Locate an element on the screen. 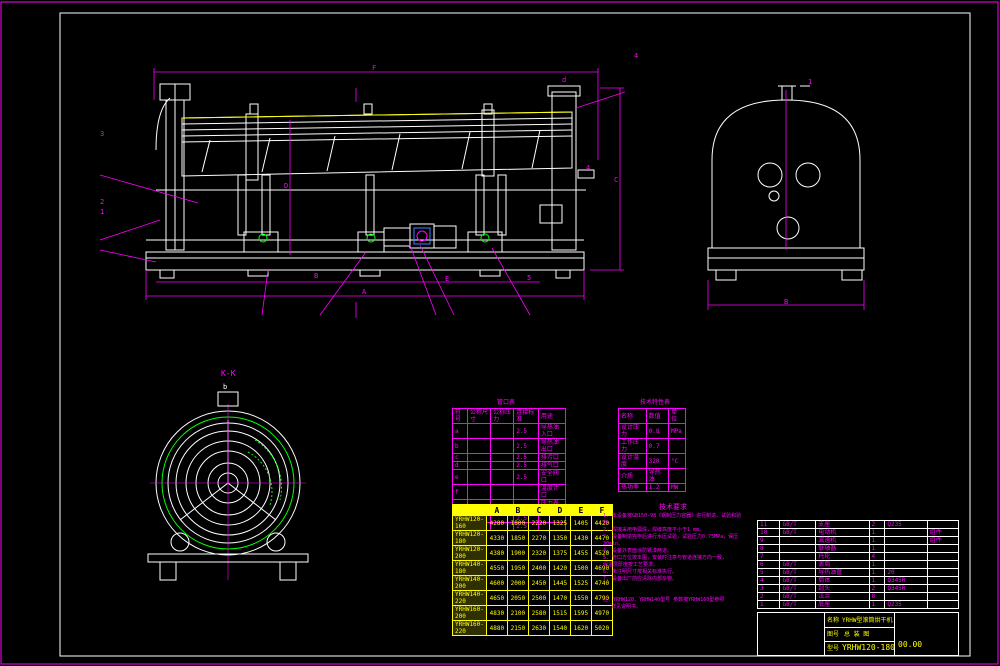  table-cell: 2320 is located at coordinates (538, 553).